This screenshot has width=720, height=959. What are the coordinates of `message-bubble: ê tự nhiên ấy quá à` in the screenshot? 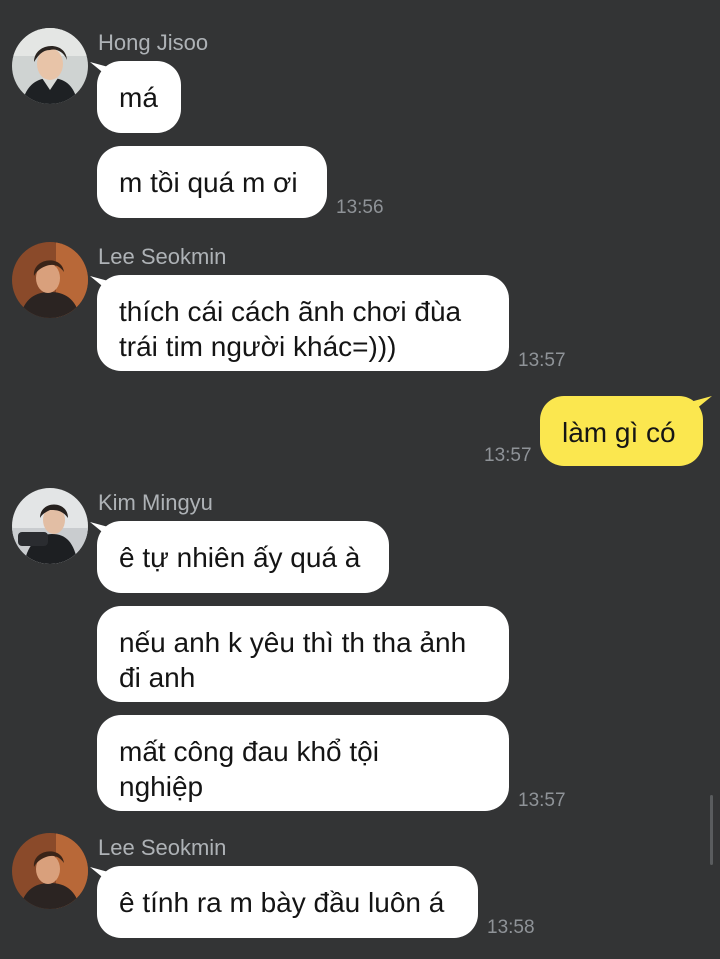 It's located at (243, 557).